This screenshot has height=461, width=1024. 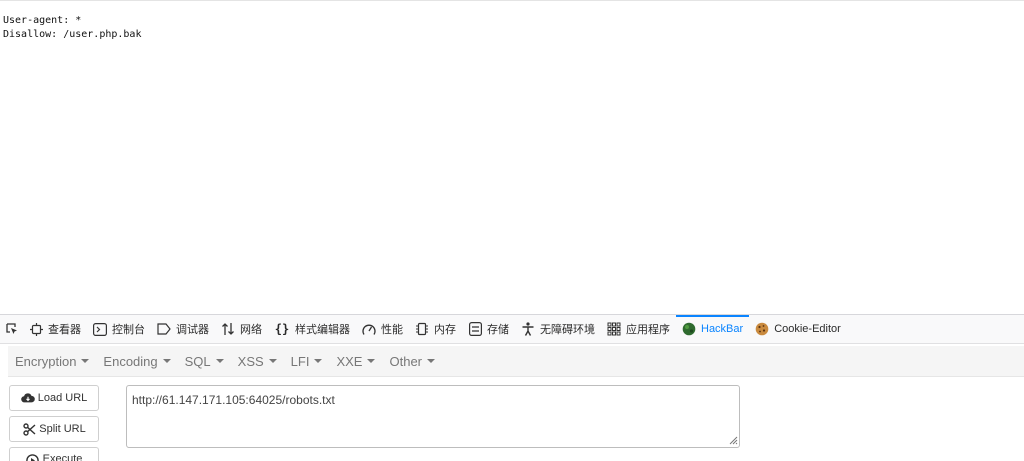 I want to click on style-editor-icon: {}, so click(x=282, y=329).